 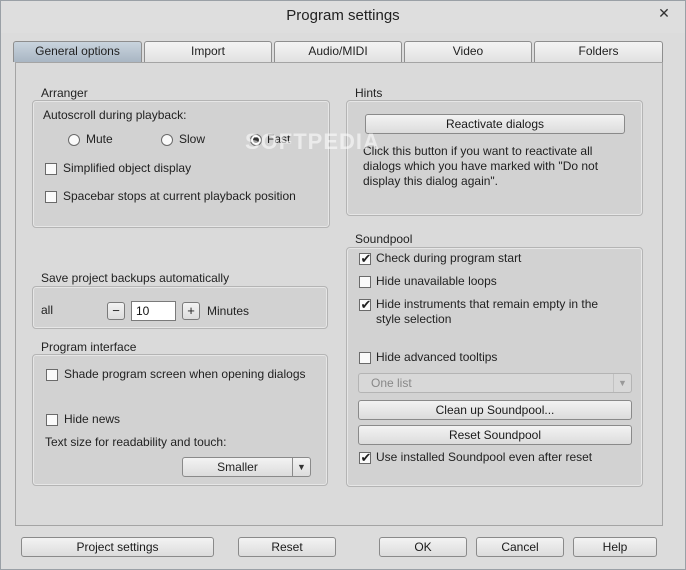 I want to click on backups-title: Save project backups automatically, so click(x=135, y=278).